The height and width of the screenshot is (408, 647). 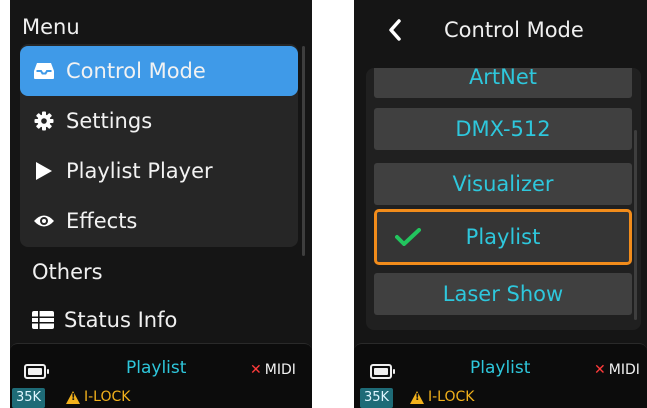 I want to click on menu-item-effects: Effects, so click(x=159, y=221).